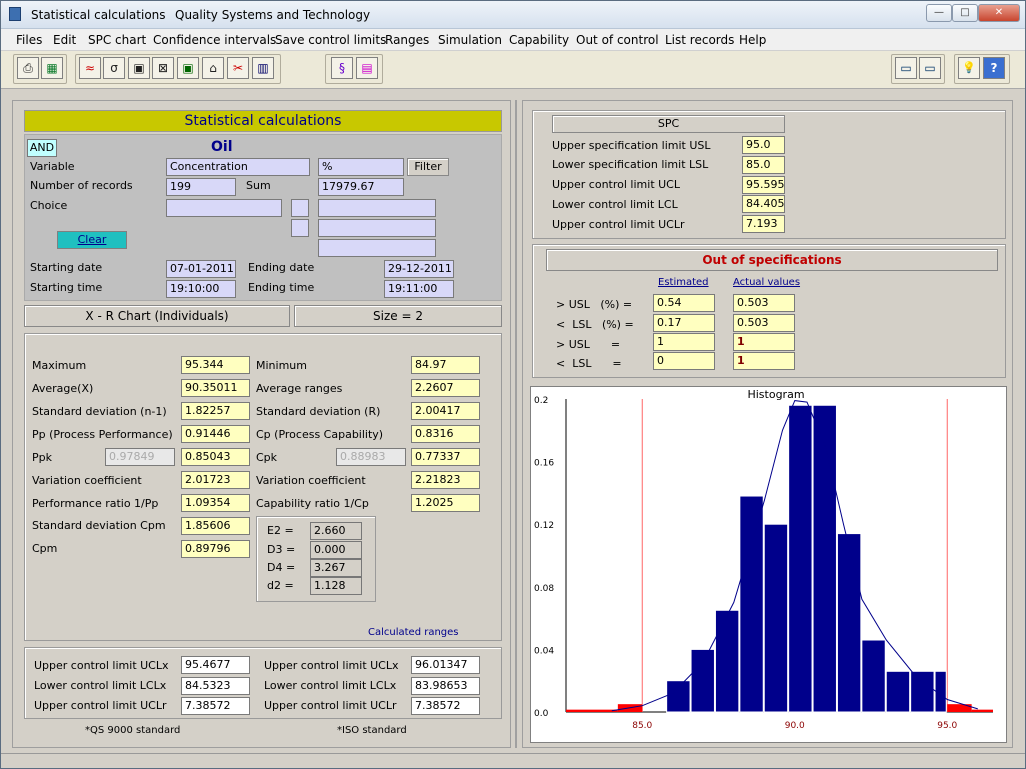 Image resolution: width=1026 pixels, height=769 pixels. I want to click on above-usl-count-label: > USL =, so click(588, 344).